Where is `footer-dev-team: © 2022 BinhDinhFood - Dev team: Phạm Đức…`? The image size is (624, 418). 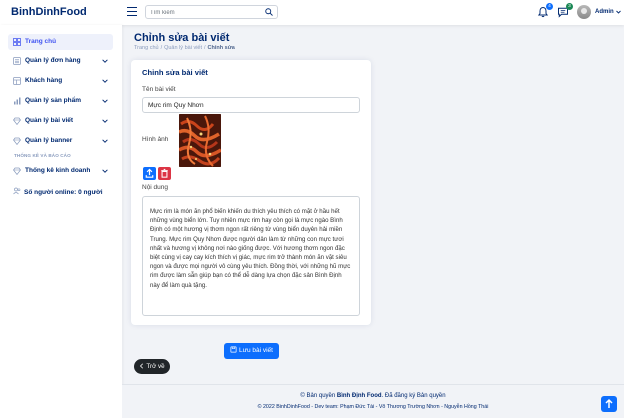 footer-dev-team: © 2022 BinhDinhFood - Dev team: Phạm Đức… is located at coordinates (373, 407).